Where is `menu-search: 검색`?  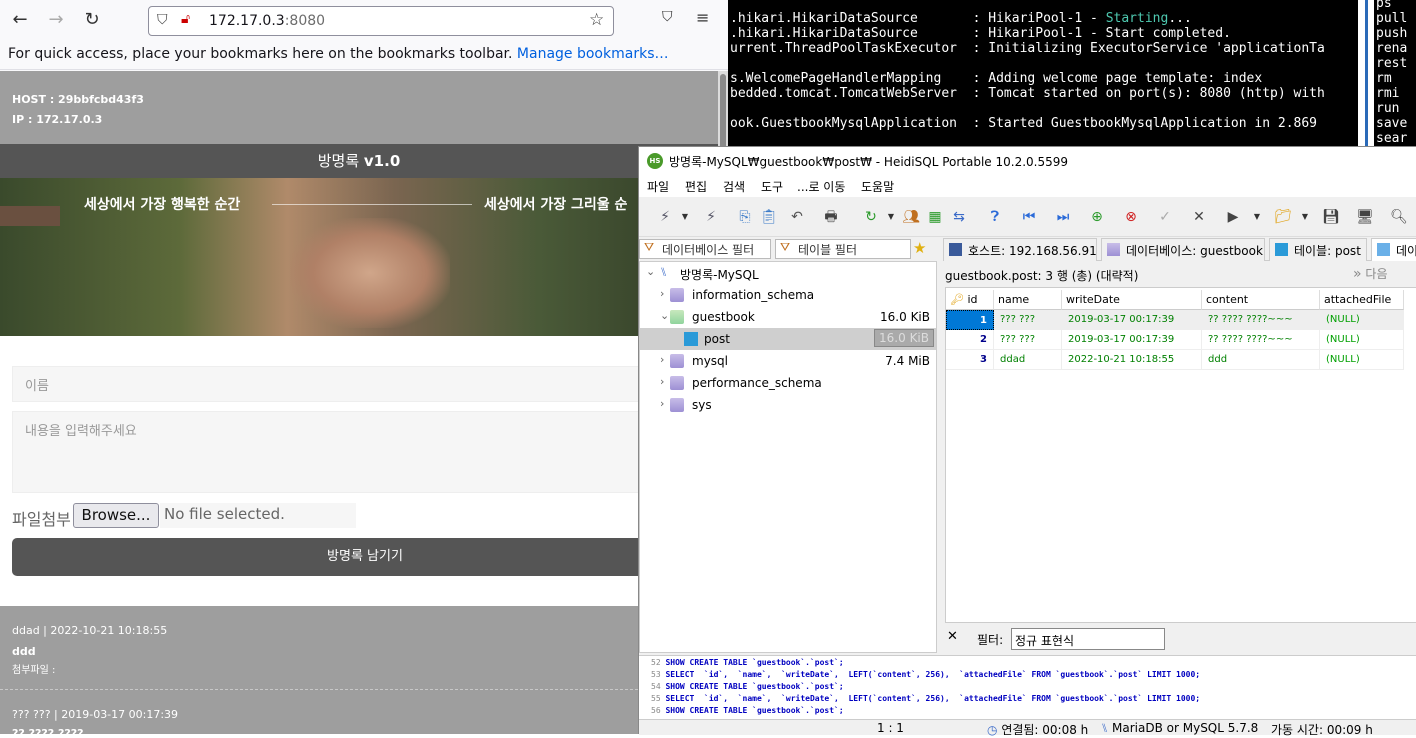 menu-search: 검색 is located at coordinates (734, 186).